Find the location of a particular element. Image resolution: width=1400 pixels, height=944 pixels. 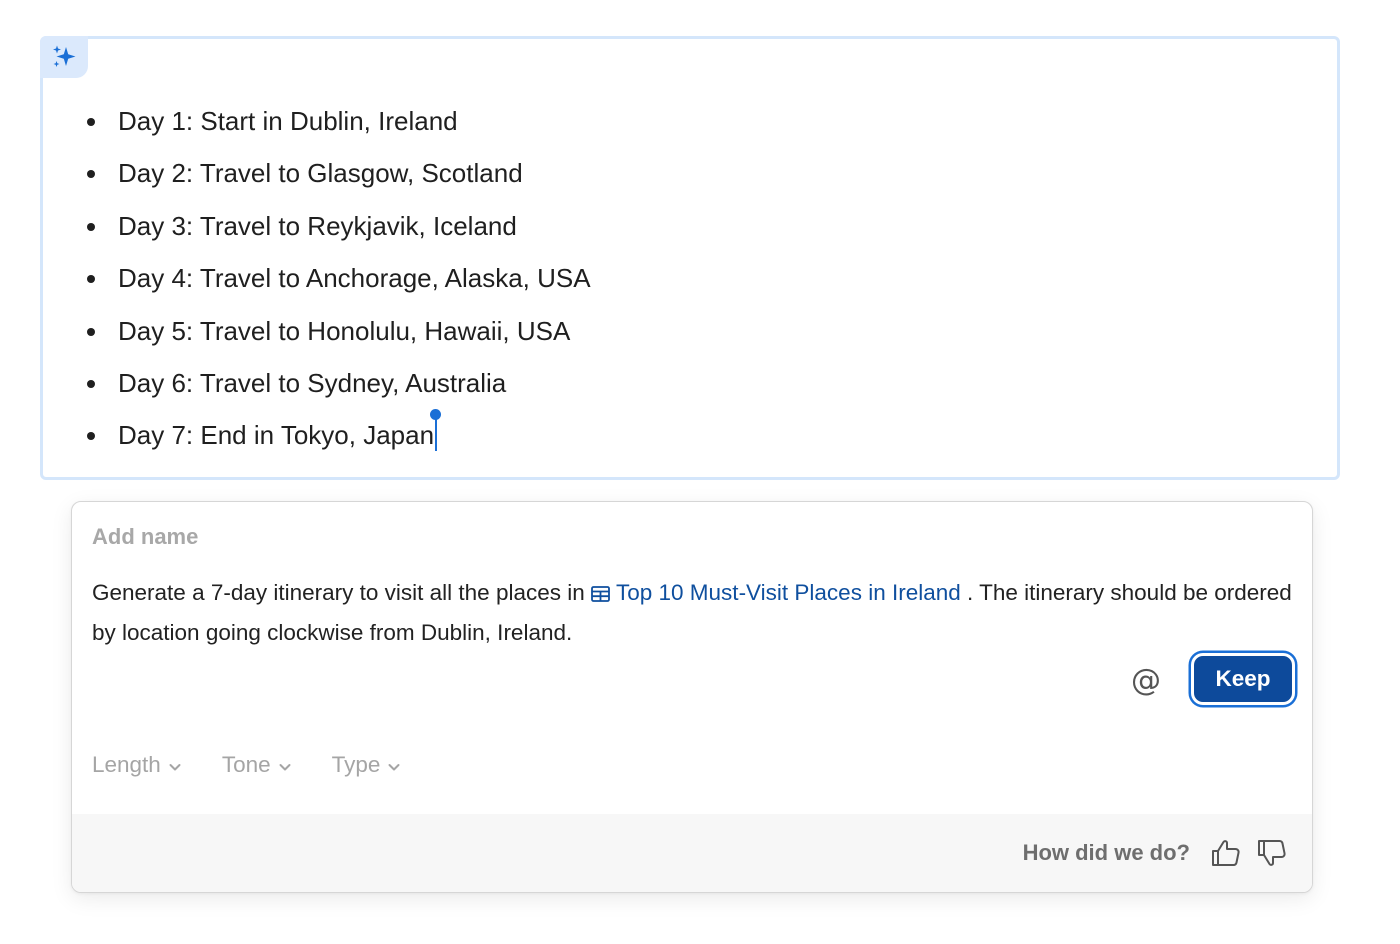

at-icon: @ is located at coordinates (1146, 680).